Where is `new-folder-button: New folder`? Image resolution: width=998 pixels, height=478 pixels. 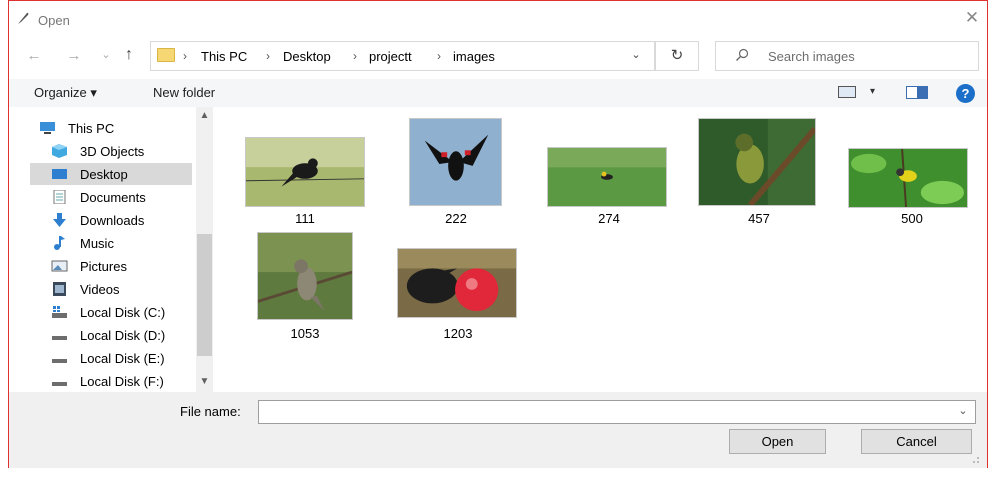
new-folder-button: New folder is located at coordinates (184, 92).